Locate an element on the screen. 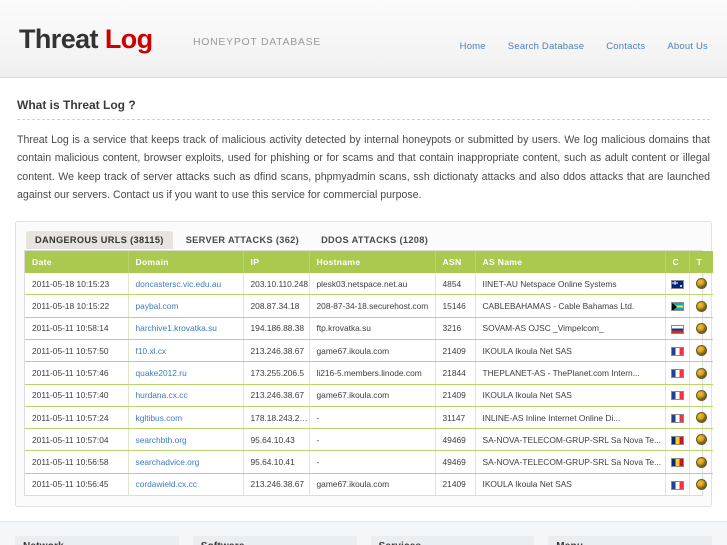 The height and width of the screenshot is (545, 727). cell-domain: hurdana.cx.cc is located at coordinates (186, 395).